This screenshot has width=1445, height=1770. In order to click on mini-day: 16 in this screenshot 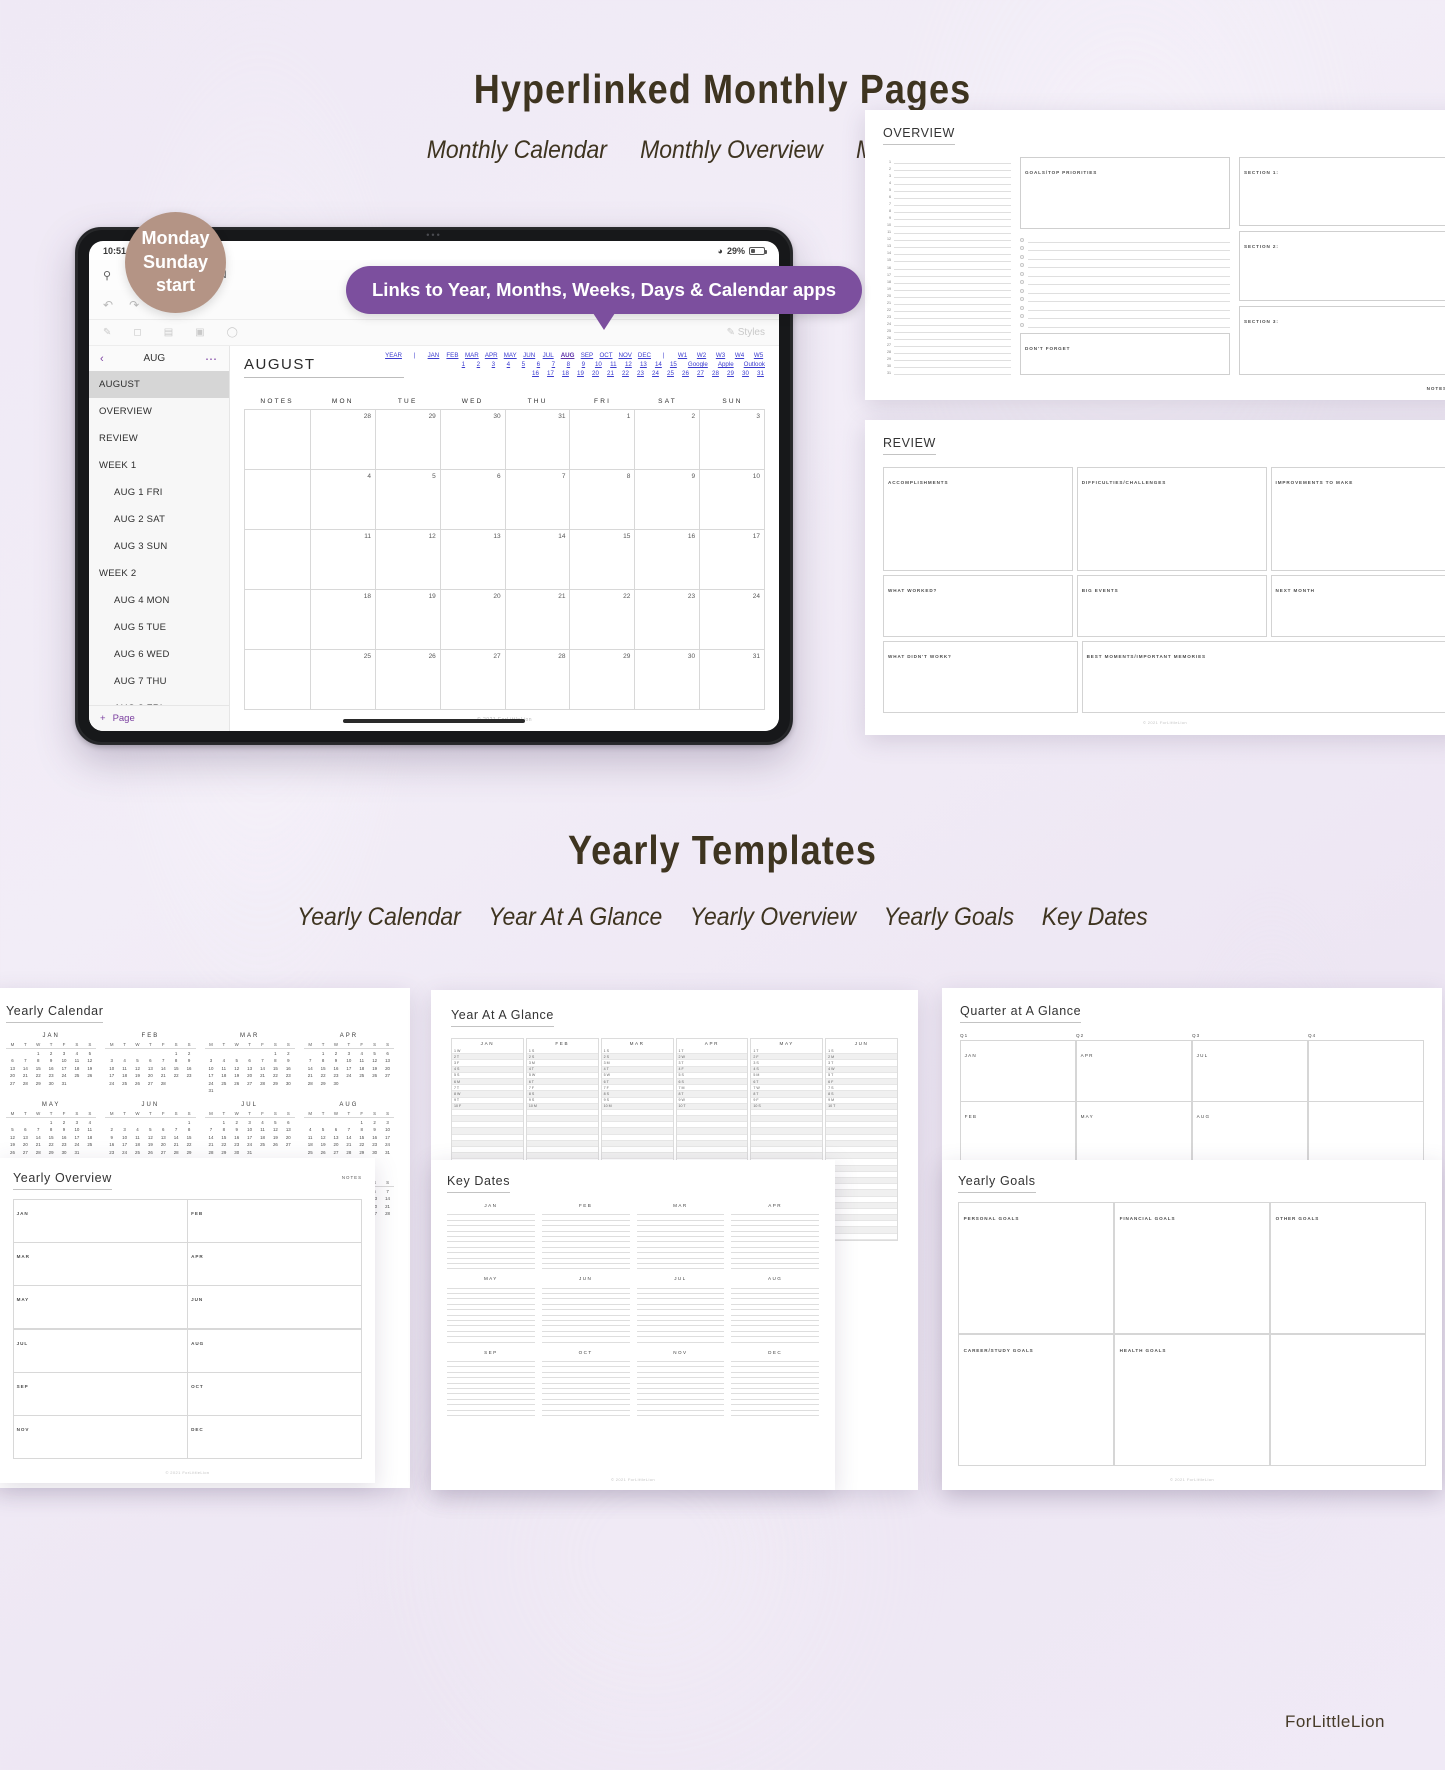, I will do `click(51, 1068)`.